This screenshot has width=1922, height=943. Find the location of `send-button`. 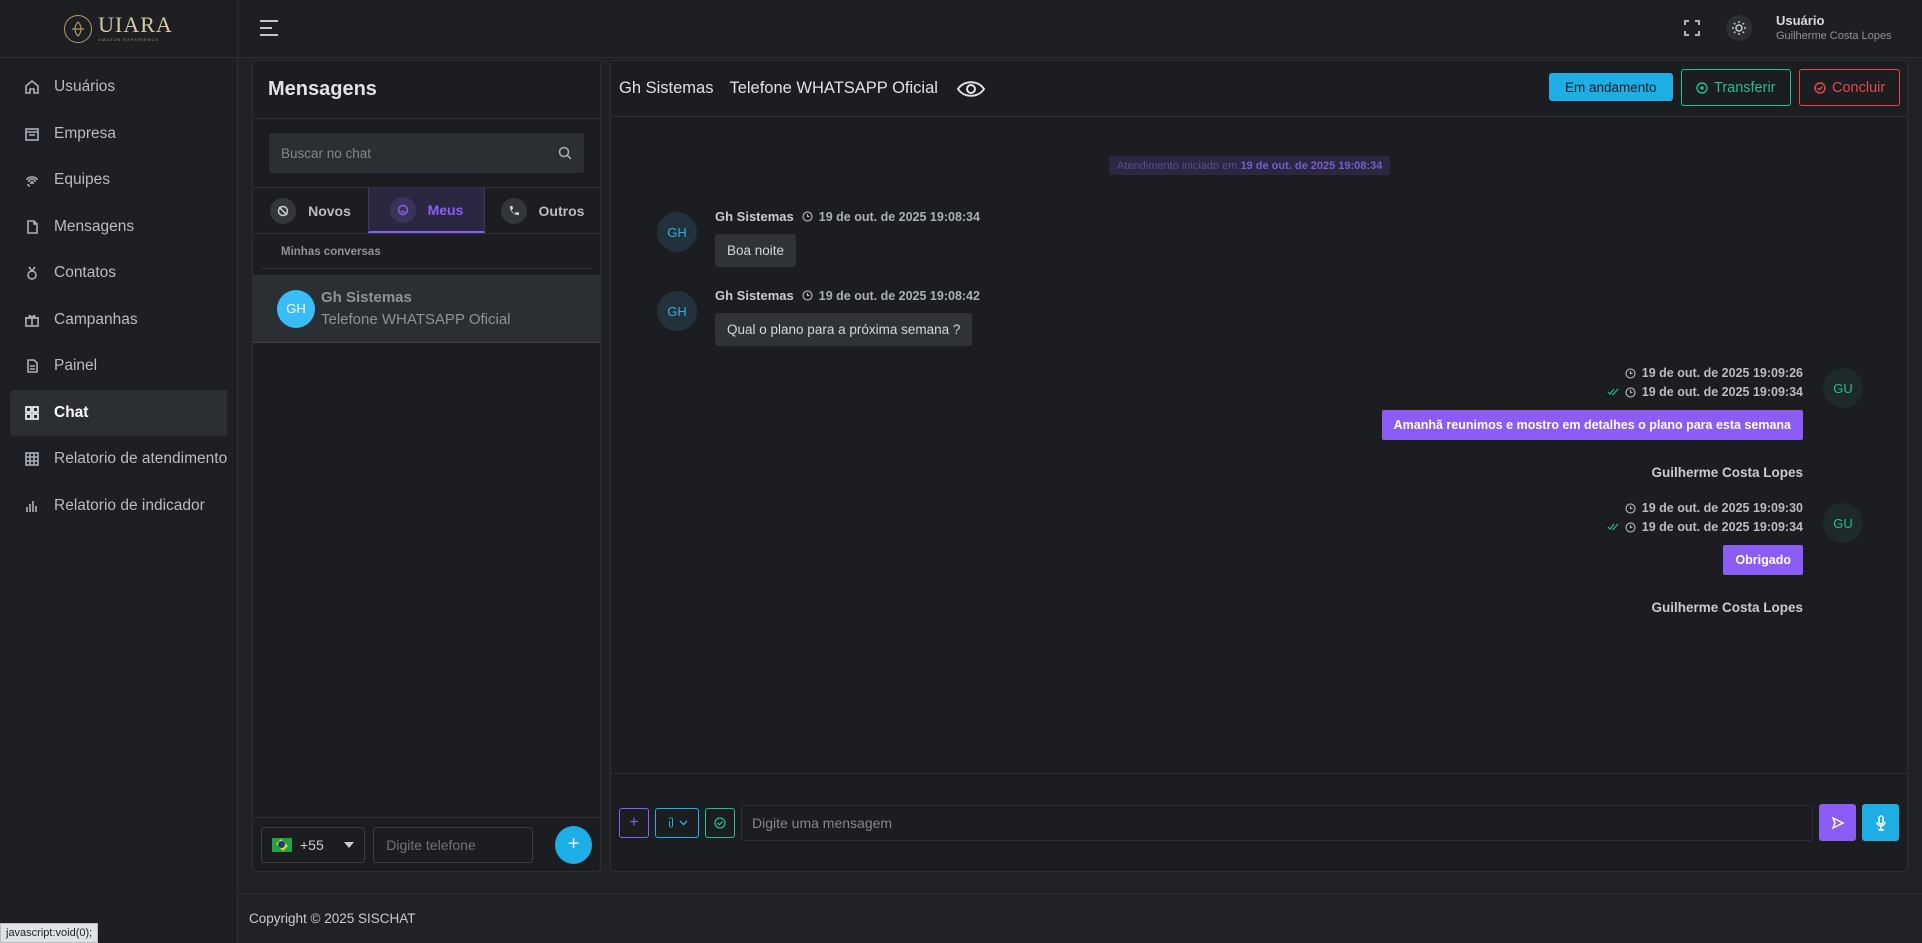

send-button is located at coordinates (1837, 822).